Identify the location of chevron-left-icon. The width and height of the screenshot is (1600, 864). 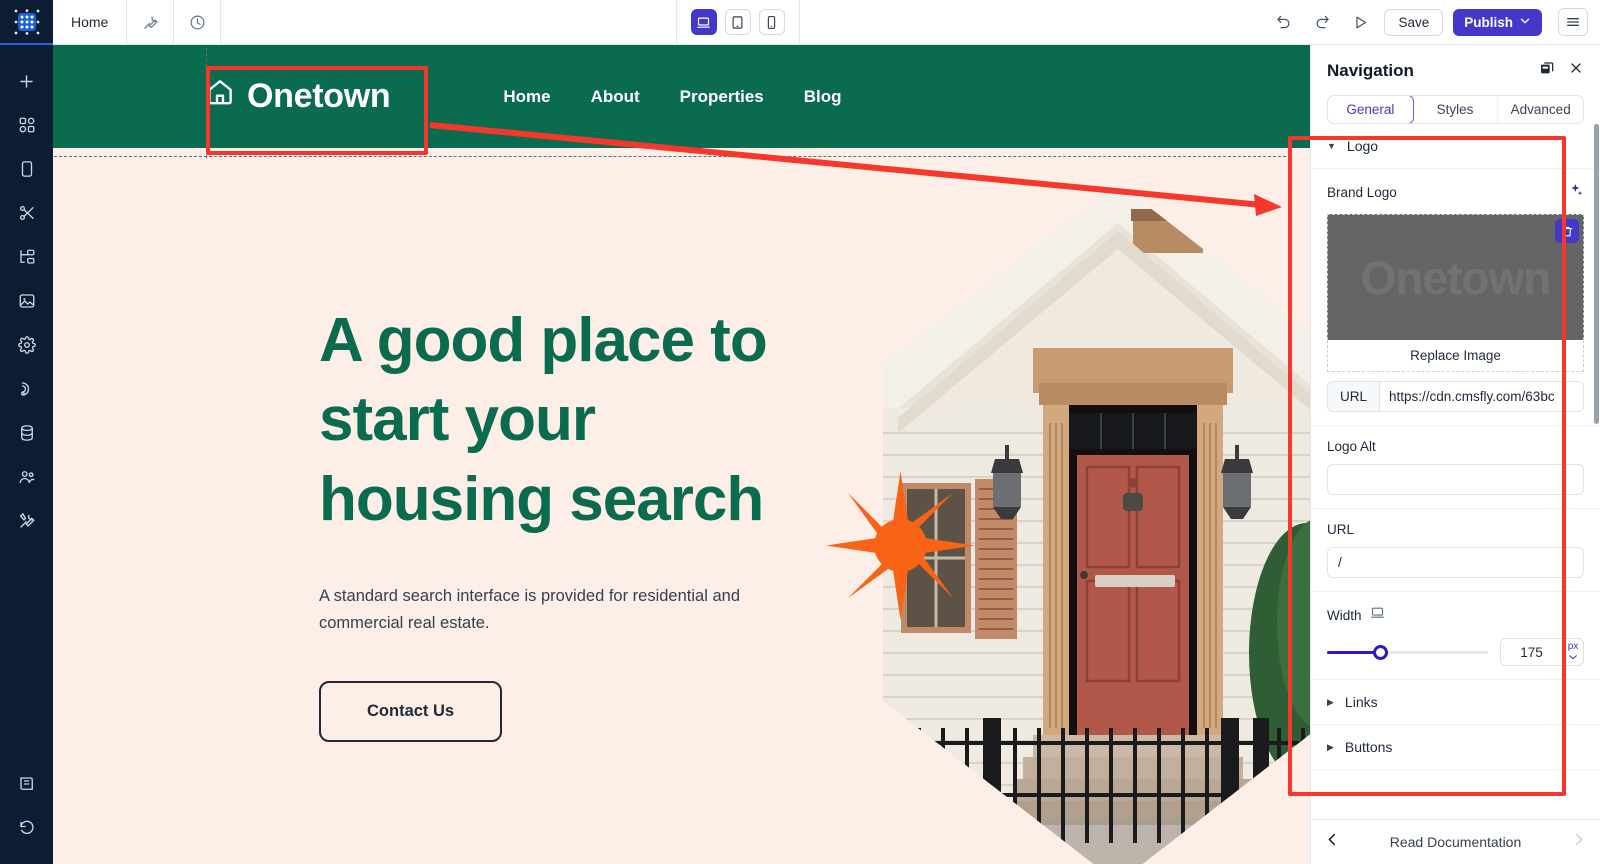
(1332, 842).